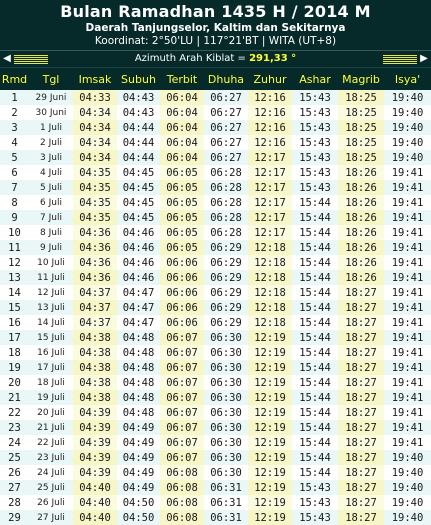 The height and width of the screenshot is (525, 431). I want to click on col-rmd-cell: 5, so click(14, 157).